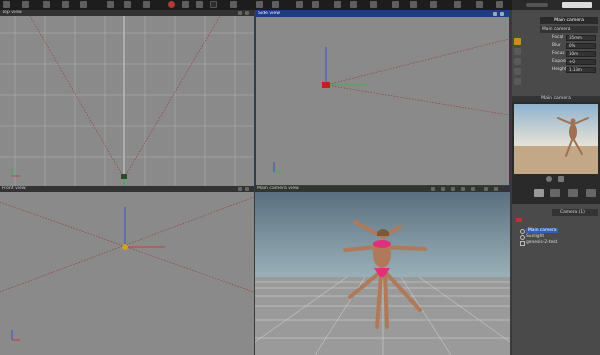 The image size is (600, 355). Describe the element at coordinates (539, 193) in the screenshot. I see `tree-view-icon` at that location.